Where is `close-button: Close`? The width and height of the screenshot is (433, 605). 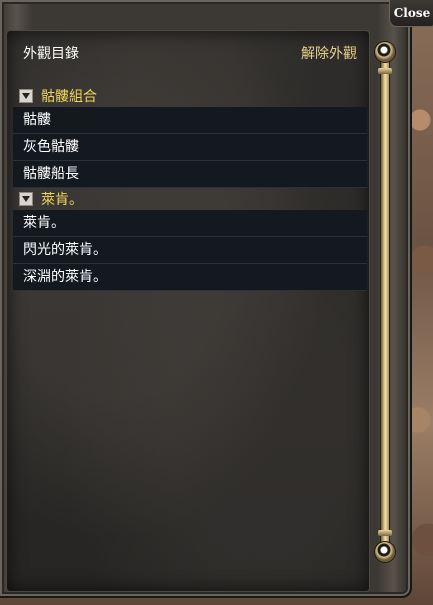
close-button: Close is located at coordinates (411, 13).